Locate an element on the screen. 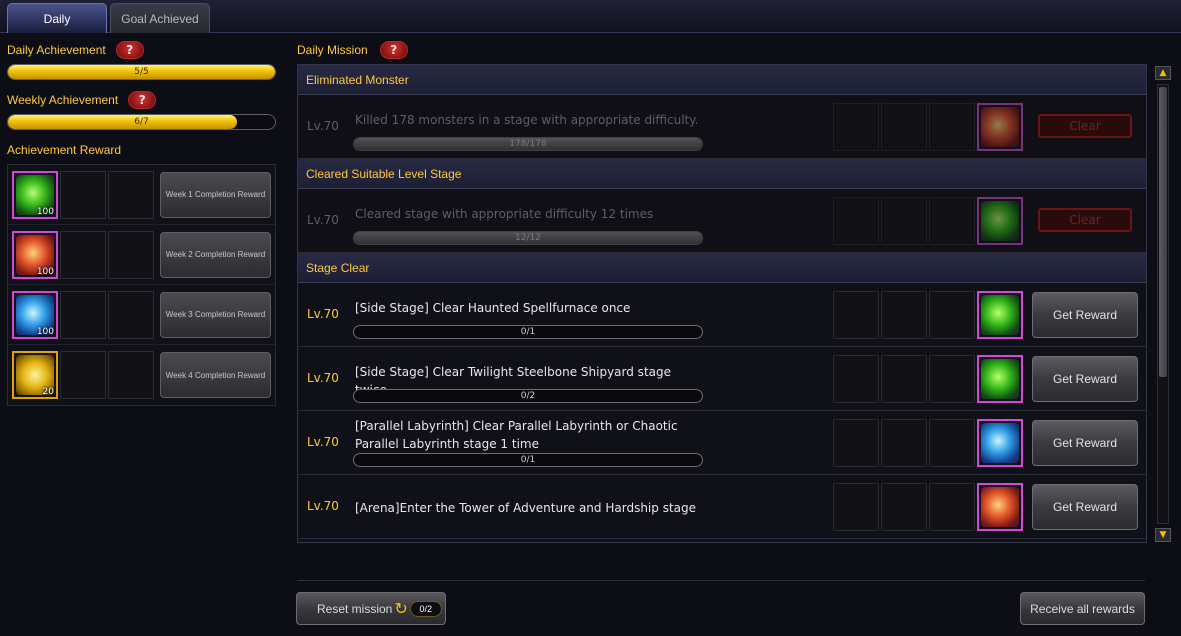 This screenshot has width=1181, height=636. reset-count: 0/2 is located at coordinates (425, 608).